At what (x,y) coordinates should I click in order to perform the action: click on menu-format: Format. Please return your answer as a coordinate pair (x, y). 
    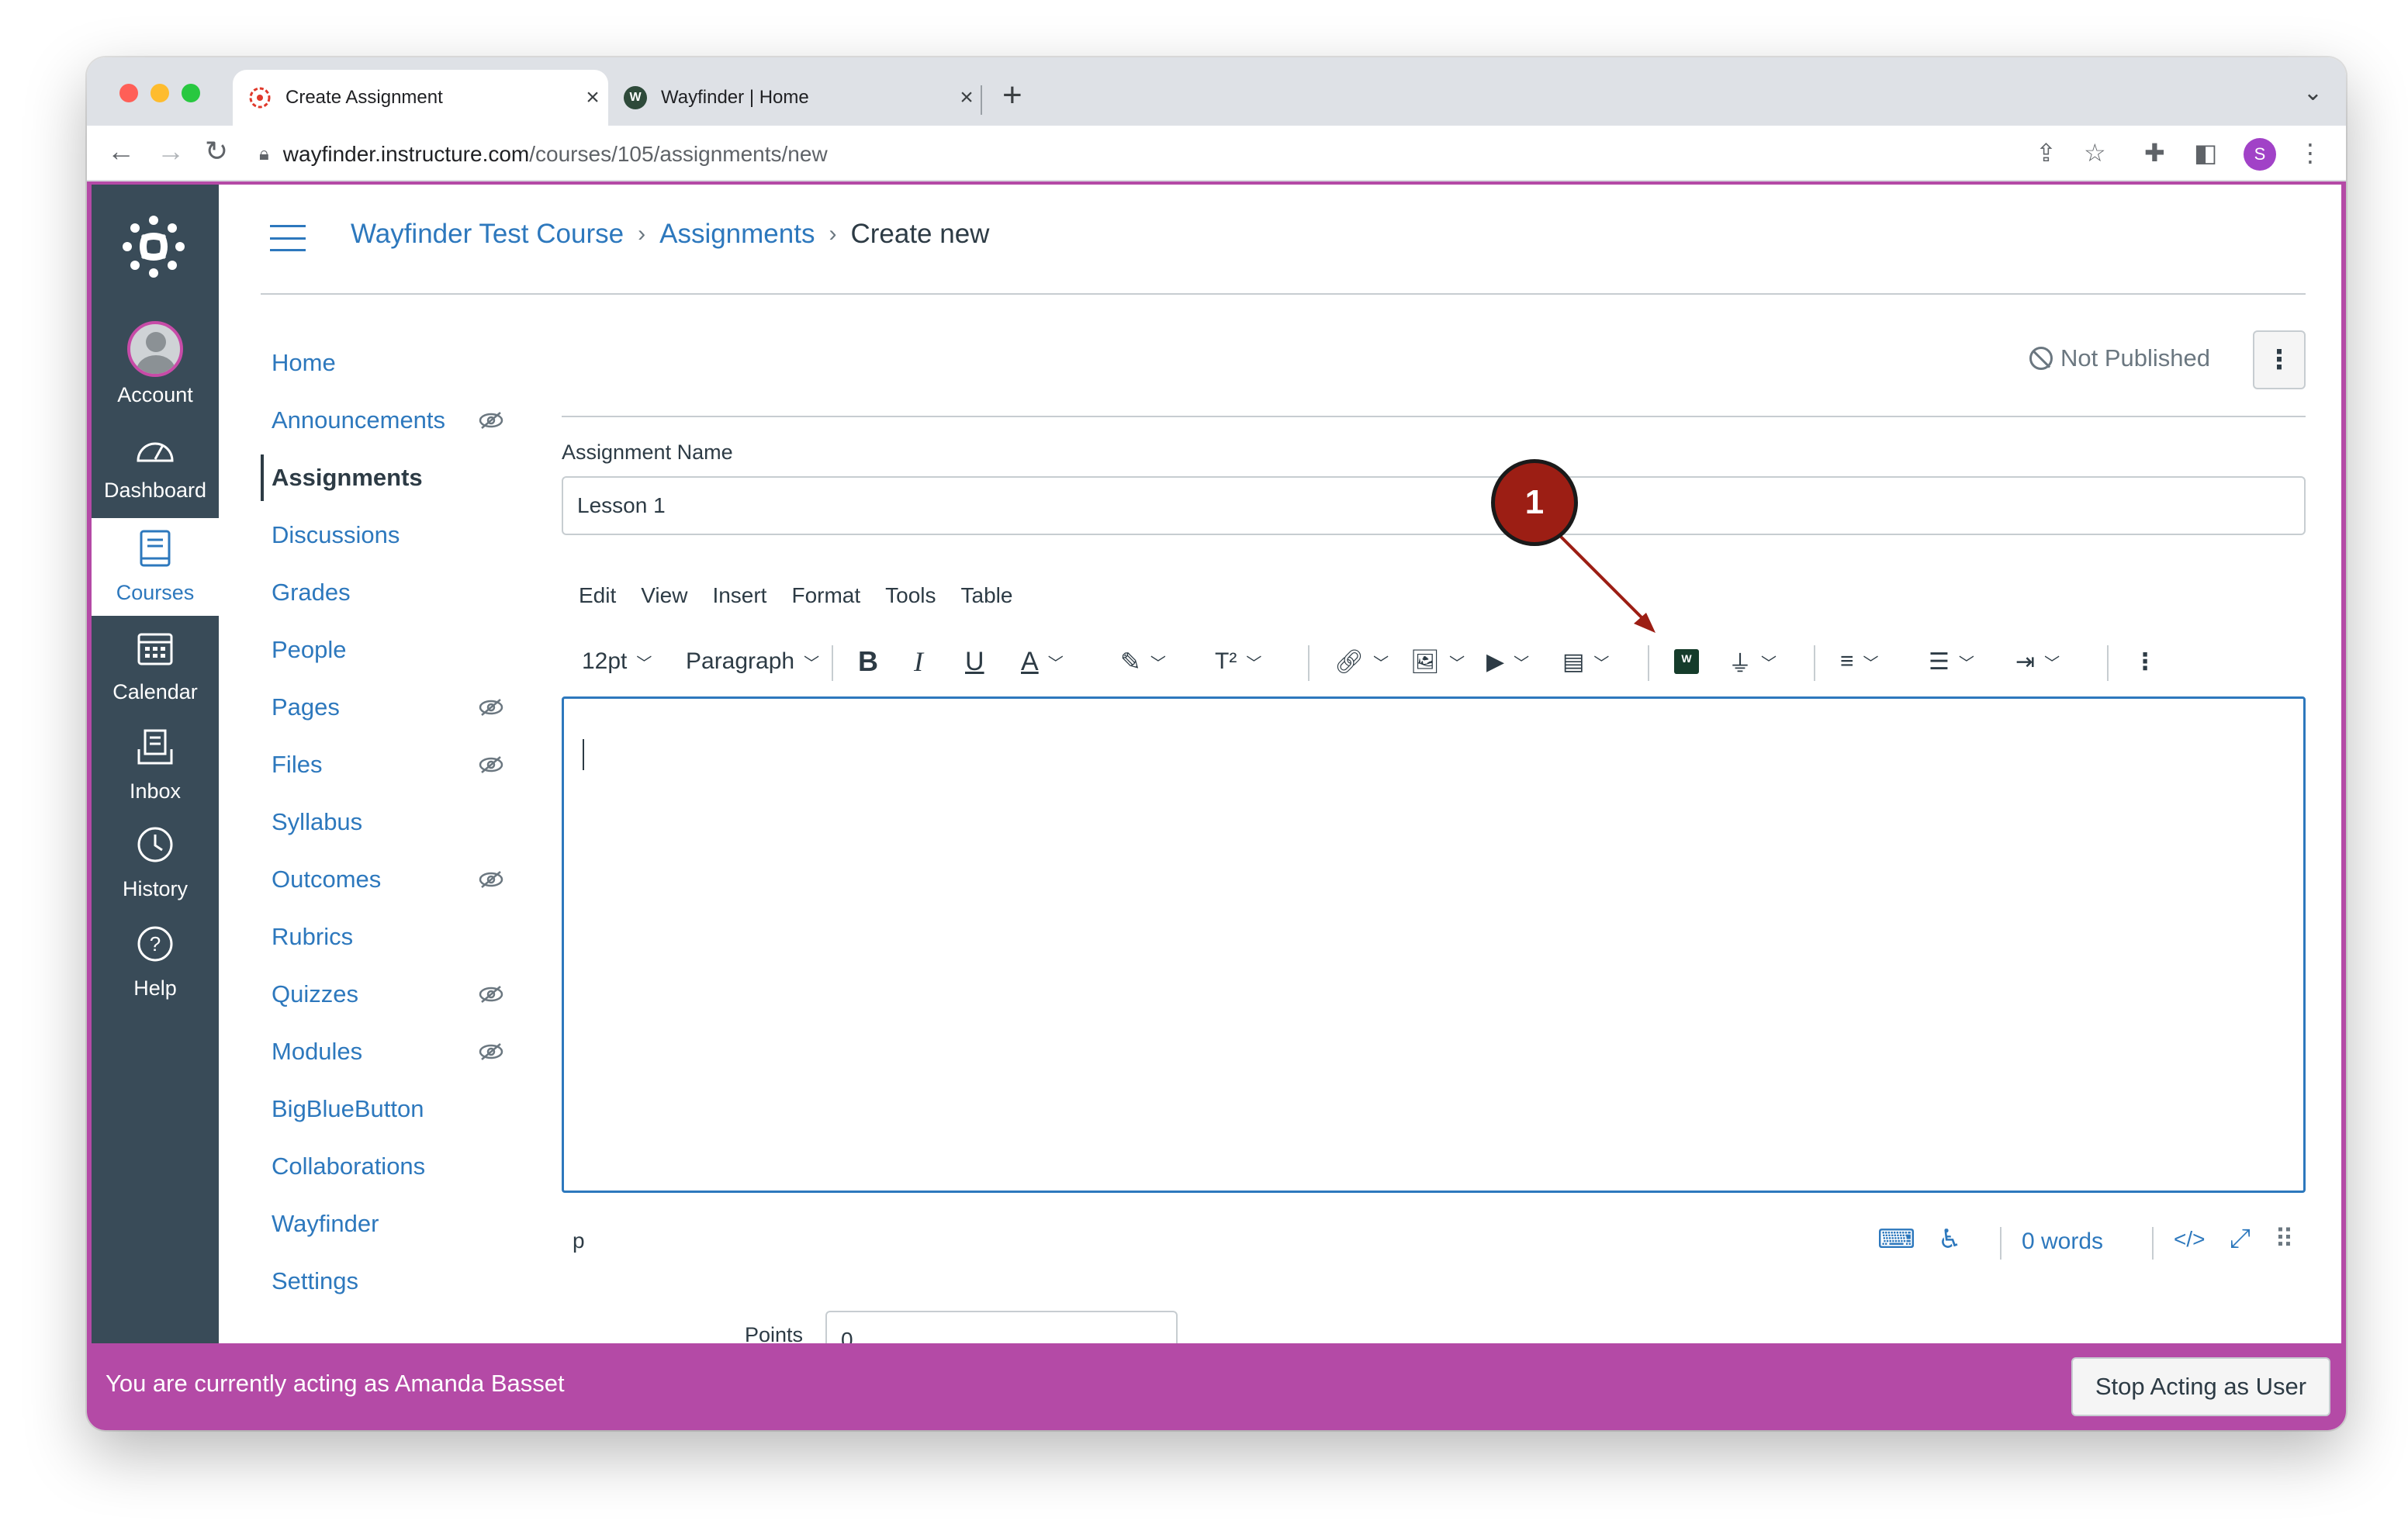
    Looking at the image, I should click on (825, 595).